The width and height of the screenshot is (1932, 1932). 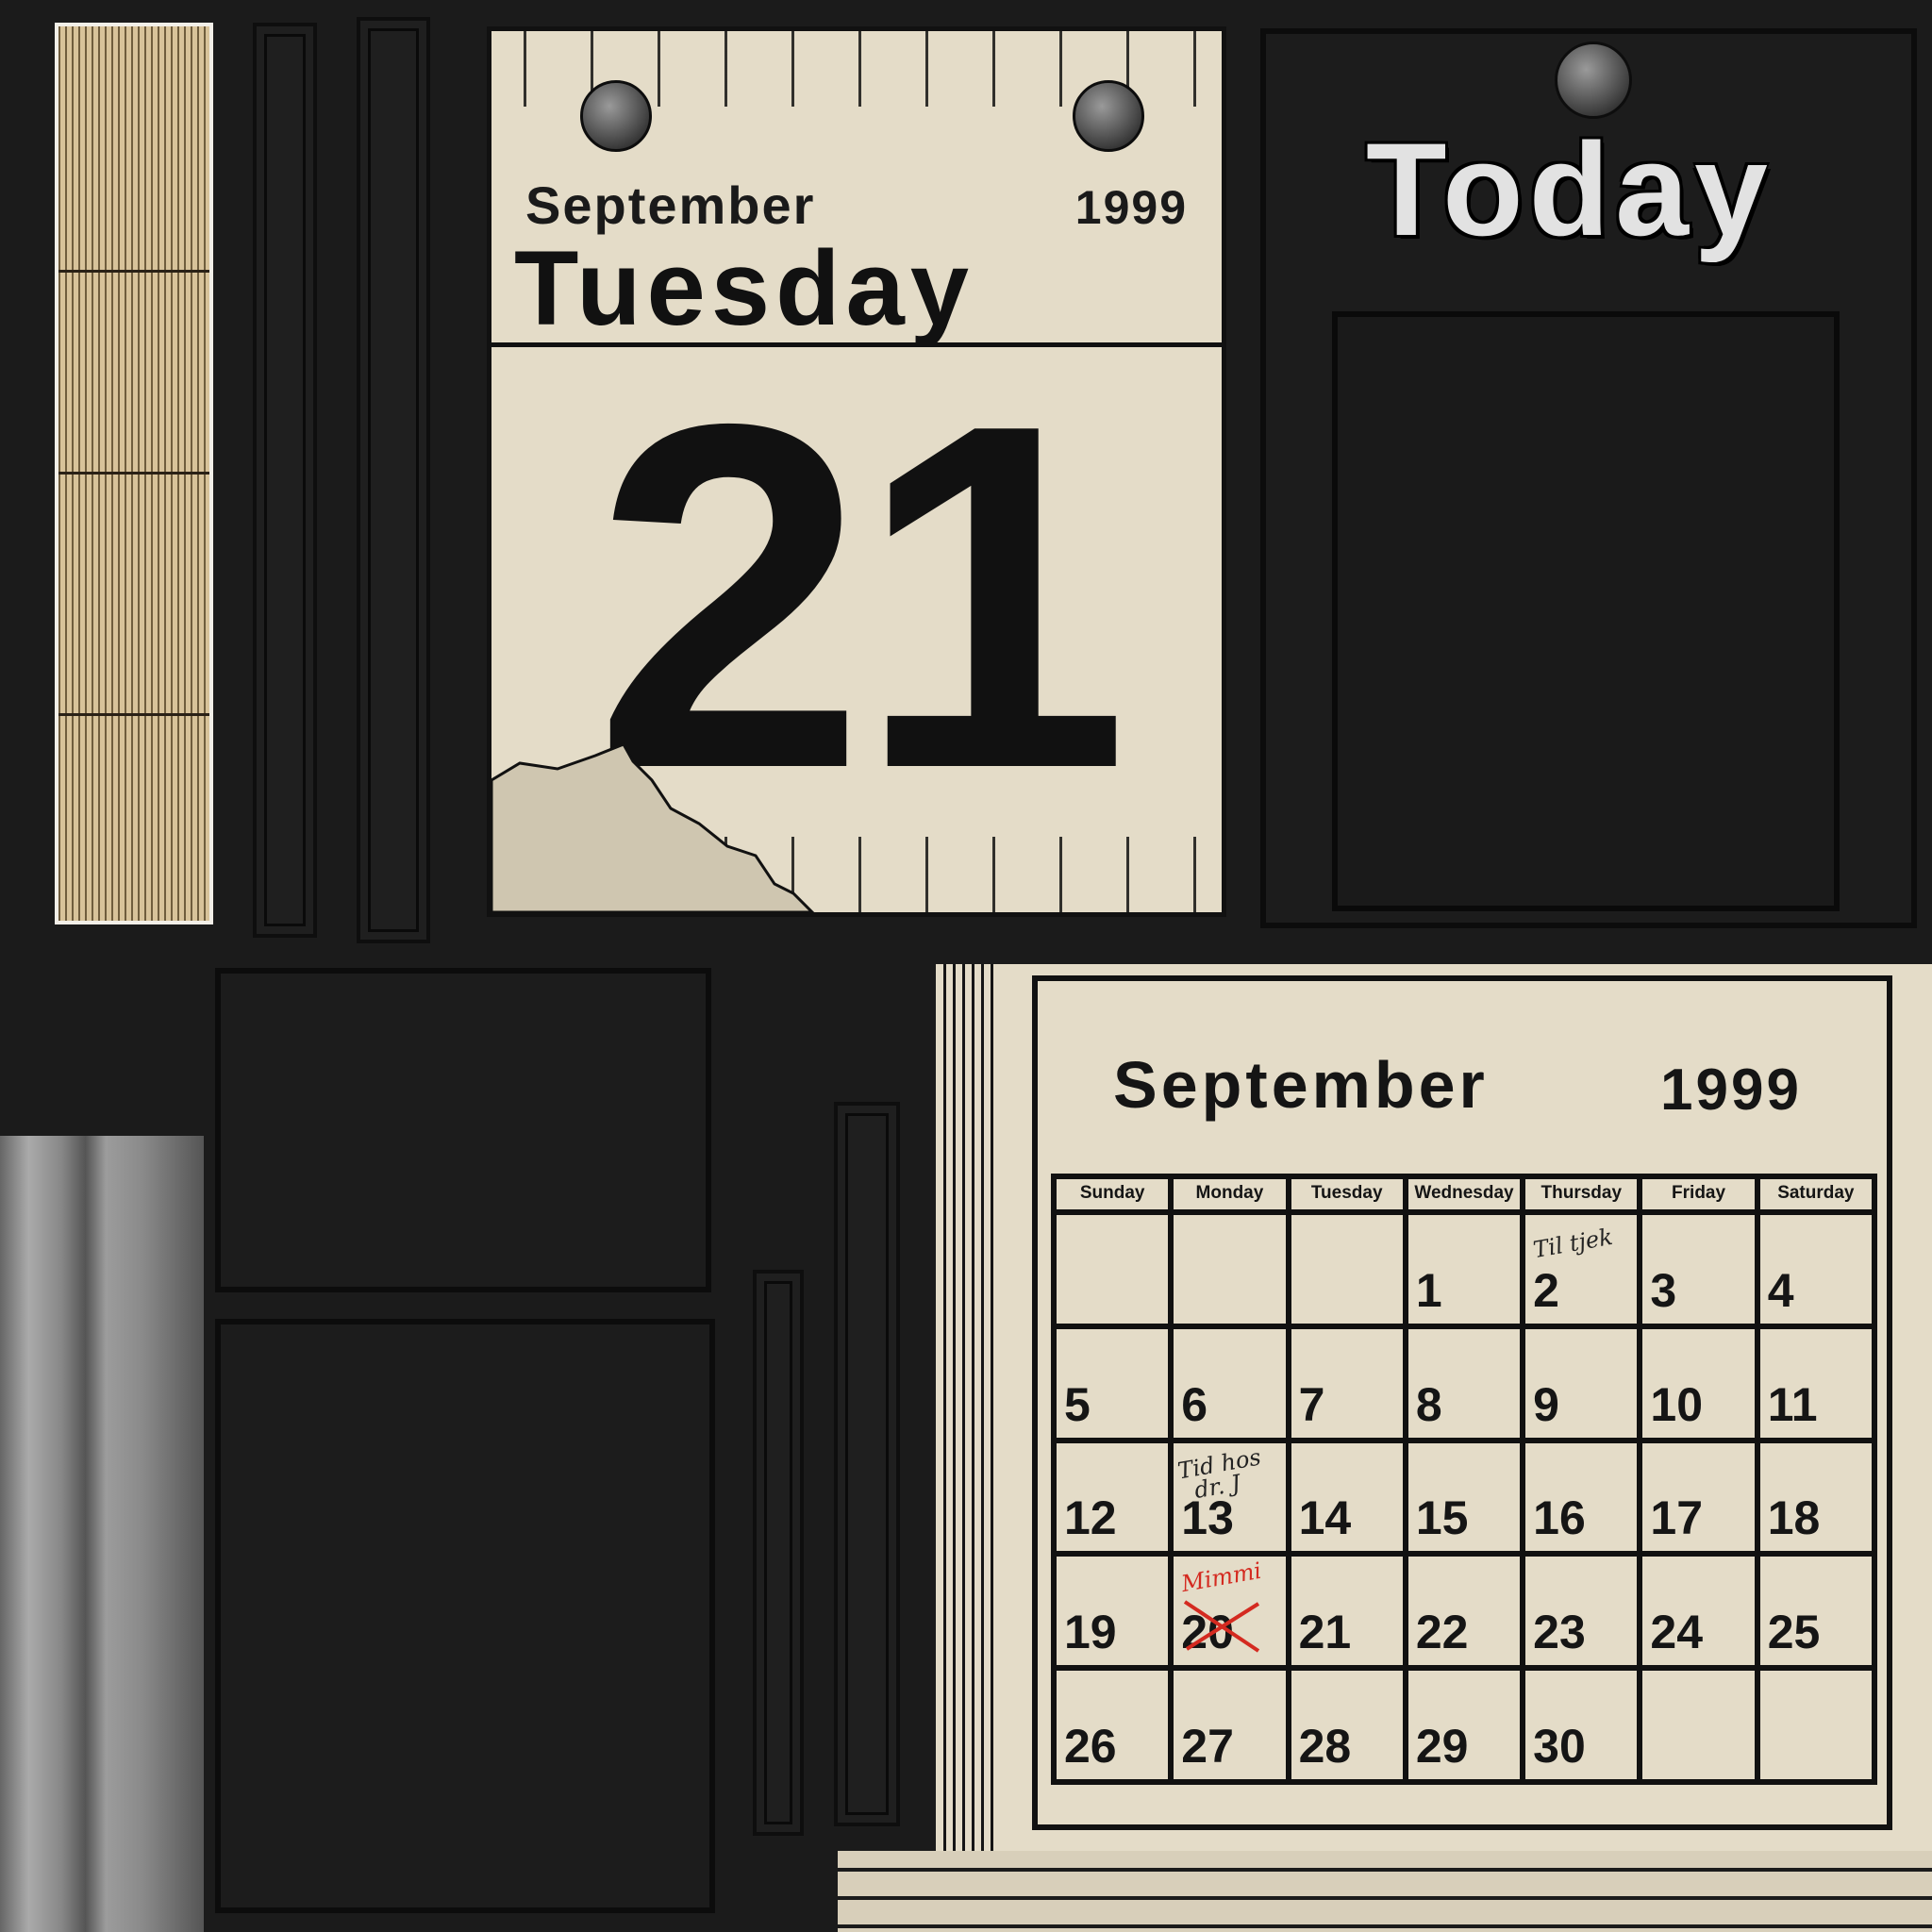 What do you see at coordinates (1581, 1194) in the screenshot?
I see `weekday-header: Thursday` at bounding box center [1581, 1194].